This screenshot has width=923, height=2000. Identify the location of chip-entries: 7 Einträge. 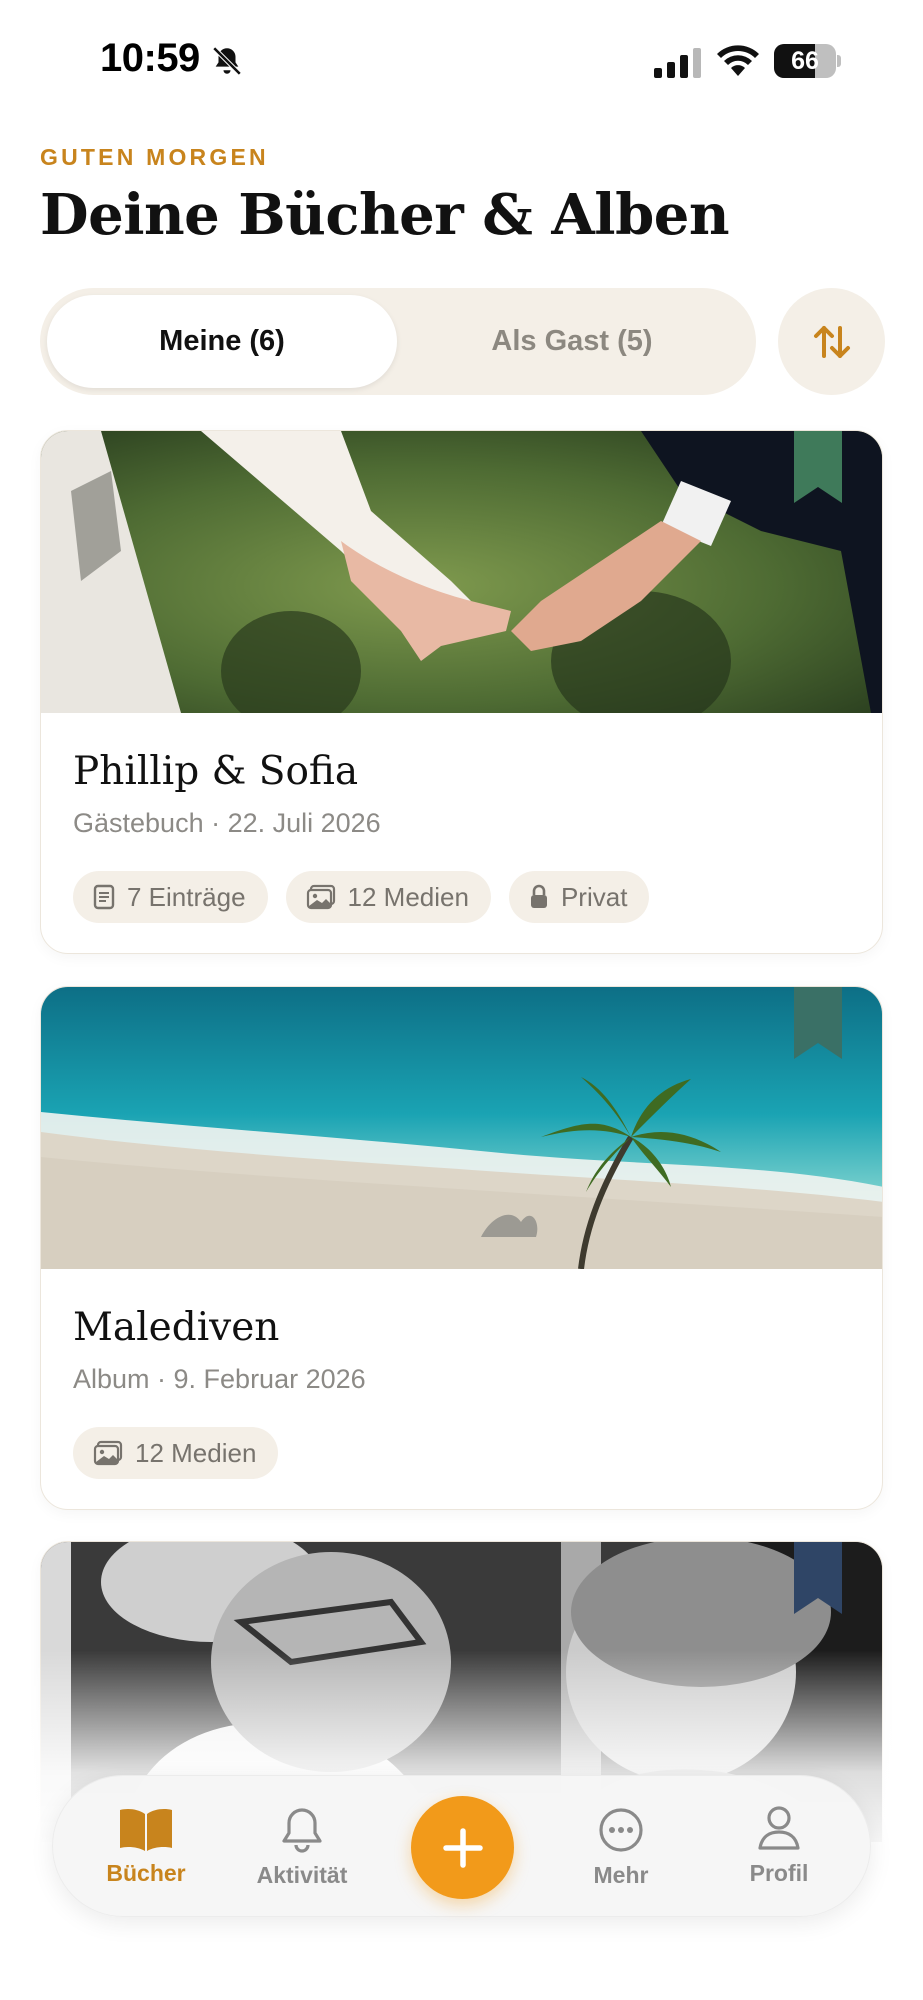
(170, 897).